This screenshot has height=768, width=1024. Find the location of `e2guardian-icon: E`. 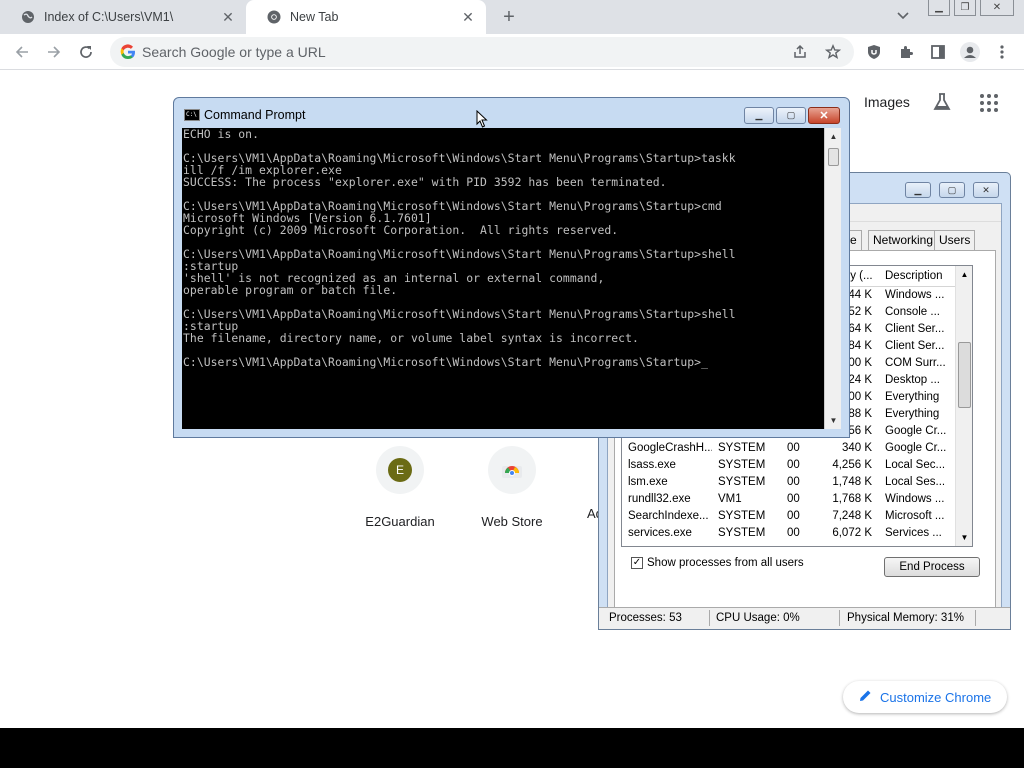

e2guardian-icon: E is located at coordinates (400, 470).